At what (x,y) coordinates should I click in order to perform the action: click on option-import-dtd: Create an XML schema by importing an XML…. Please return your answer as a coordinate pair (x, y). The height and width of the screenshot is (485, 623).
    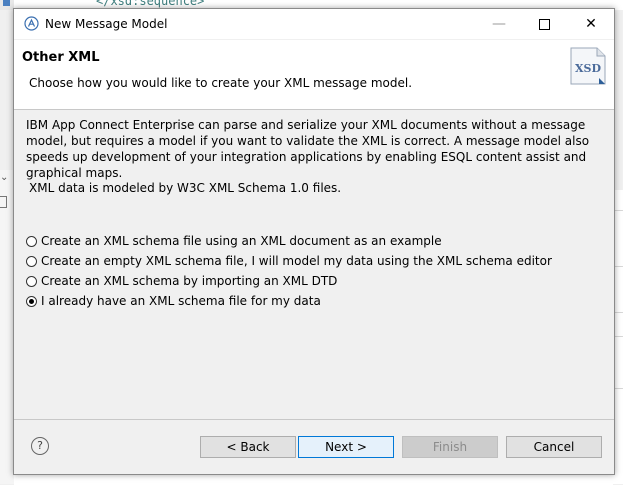
    Looking at the image, I should click on (289, 281).